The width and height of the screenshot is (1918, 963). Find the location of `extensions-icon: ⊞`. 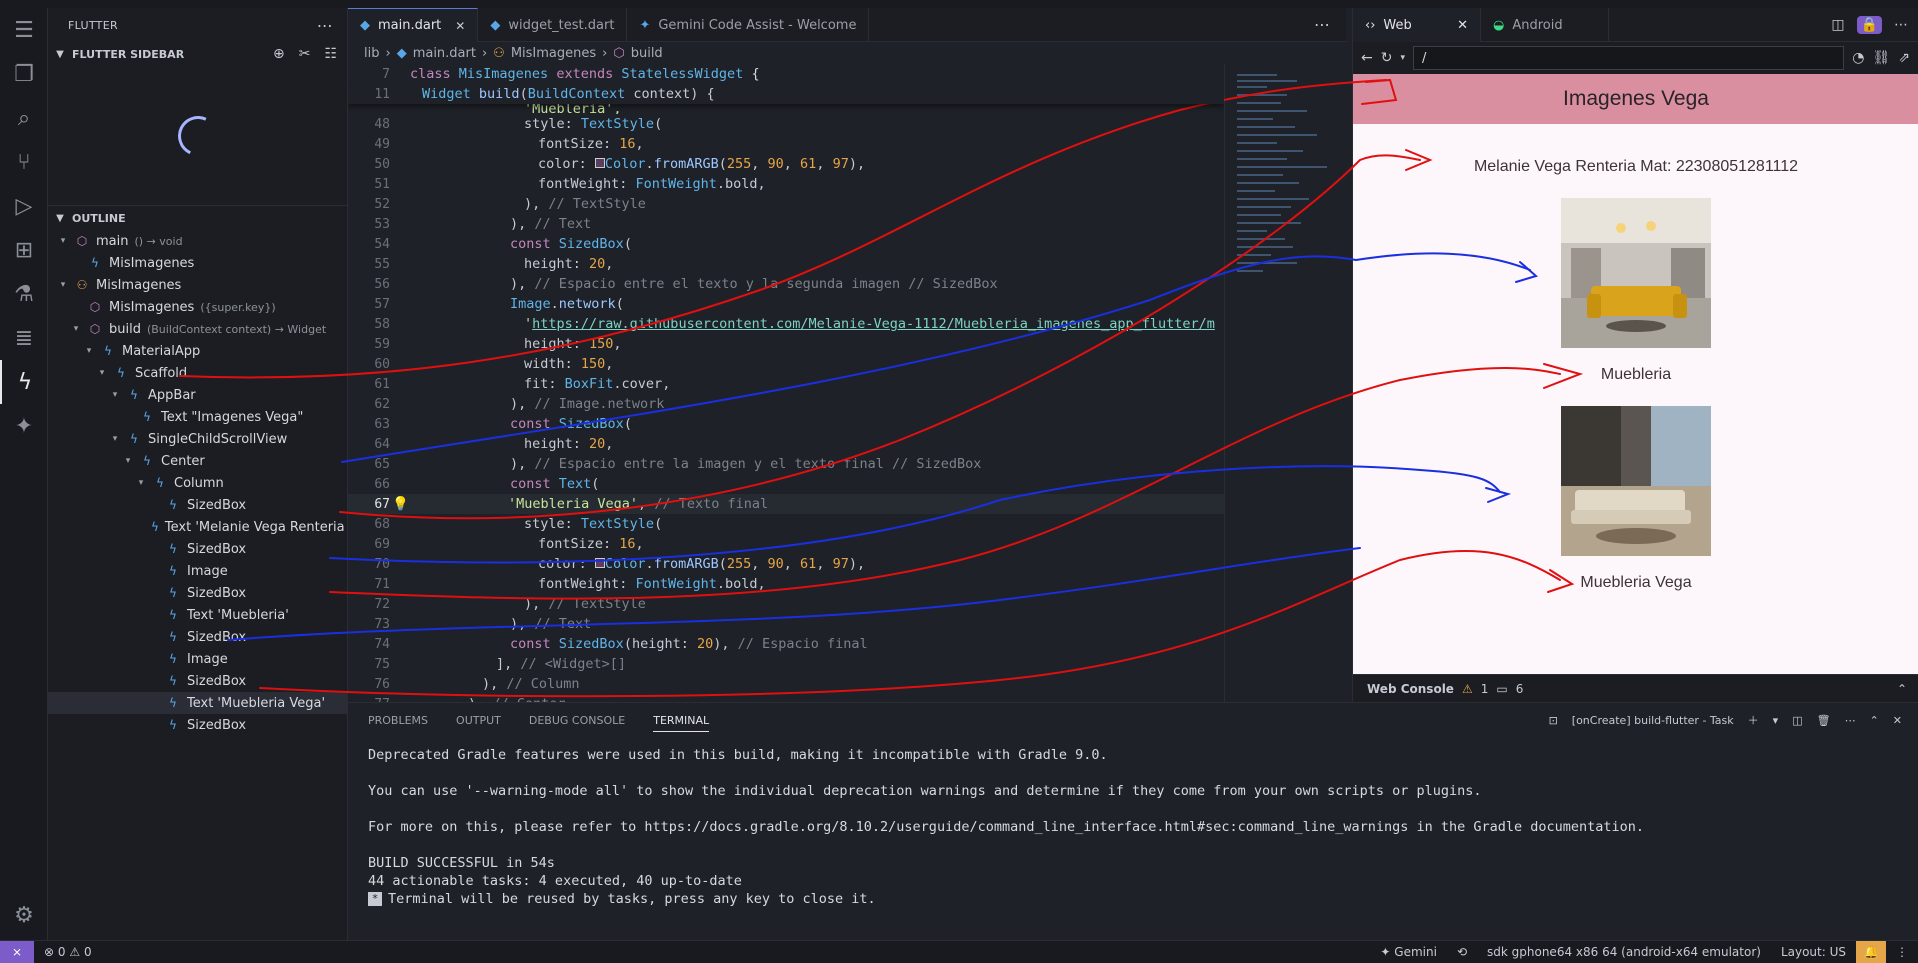

extensions-icon: ⊞ is located at coordinates (24, 250).